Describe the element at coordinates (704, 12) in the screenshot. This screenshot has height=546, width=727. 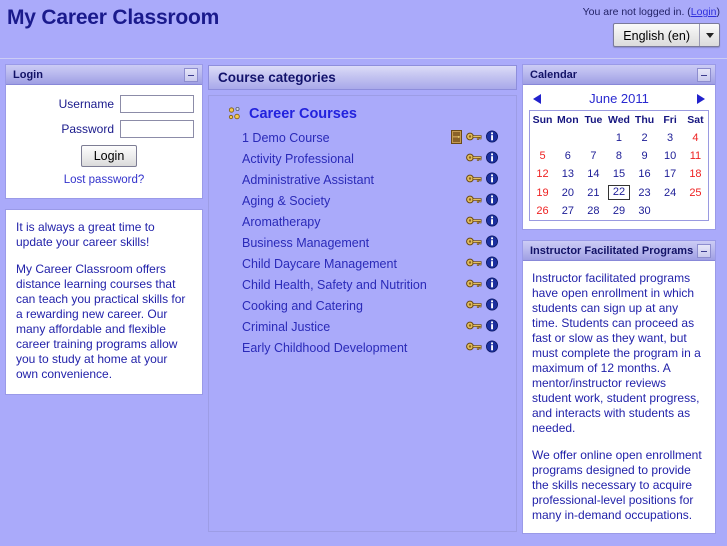
I see `header-login-link: Login` at that location.